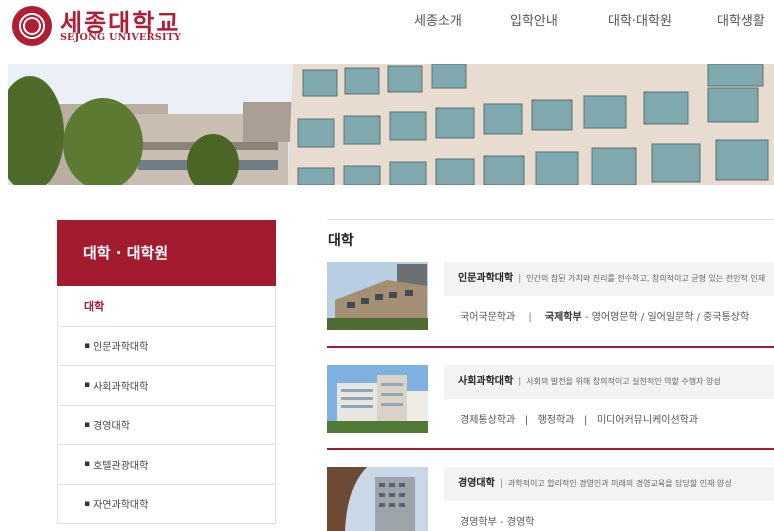  Describe the element at coordinates (487, 317) in the screenshot. I see `dept-link: 국어국문학과` at that location.